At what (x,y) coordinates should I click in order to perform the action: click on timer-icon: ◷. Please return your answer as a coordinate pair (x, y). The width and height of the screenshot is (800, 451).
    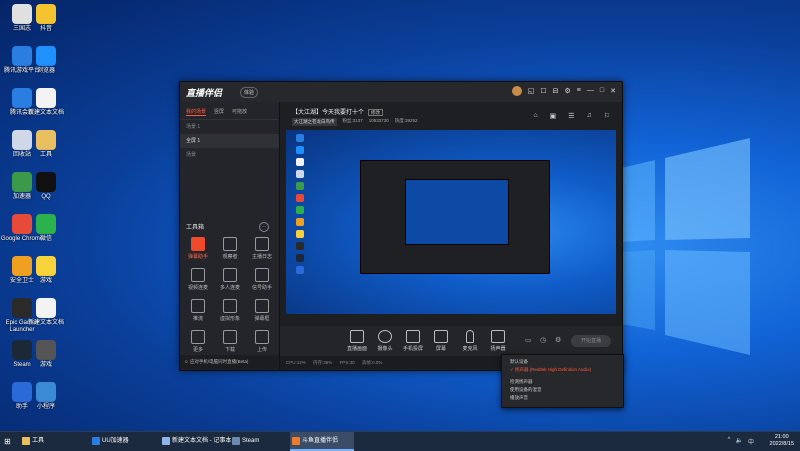
    Looking at the image, I should click on (543, 340).